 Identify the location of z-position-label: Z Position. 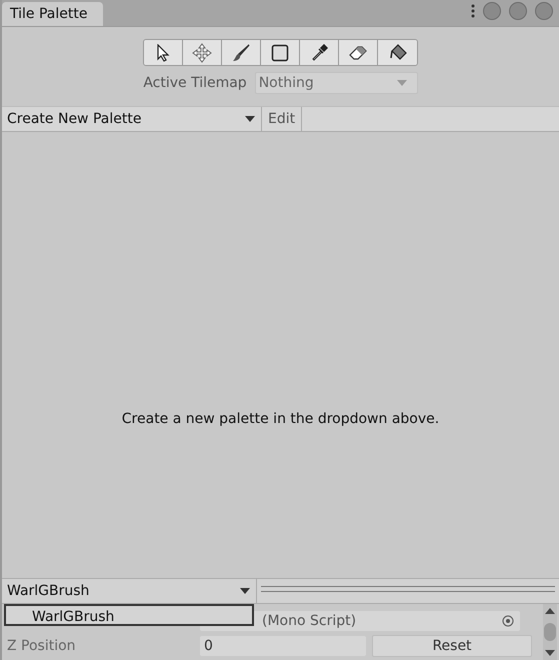
(42, 646).